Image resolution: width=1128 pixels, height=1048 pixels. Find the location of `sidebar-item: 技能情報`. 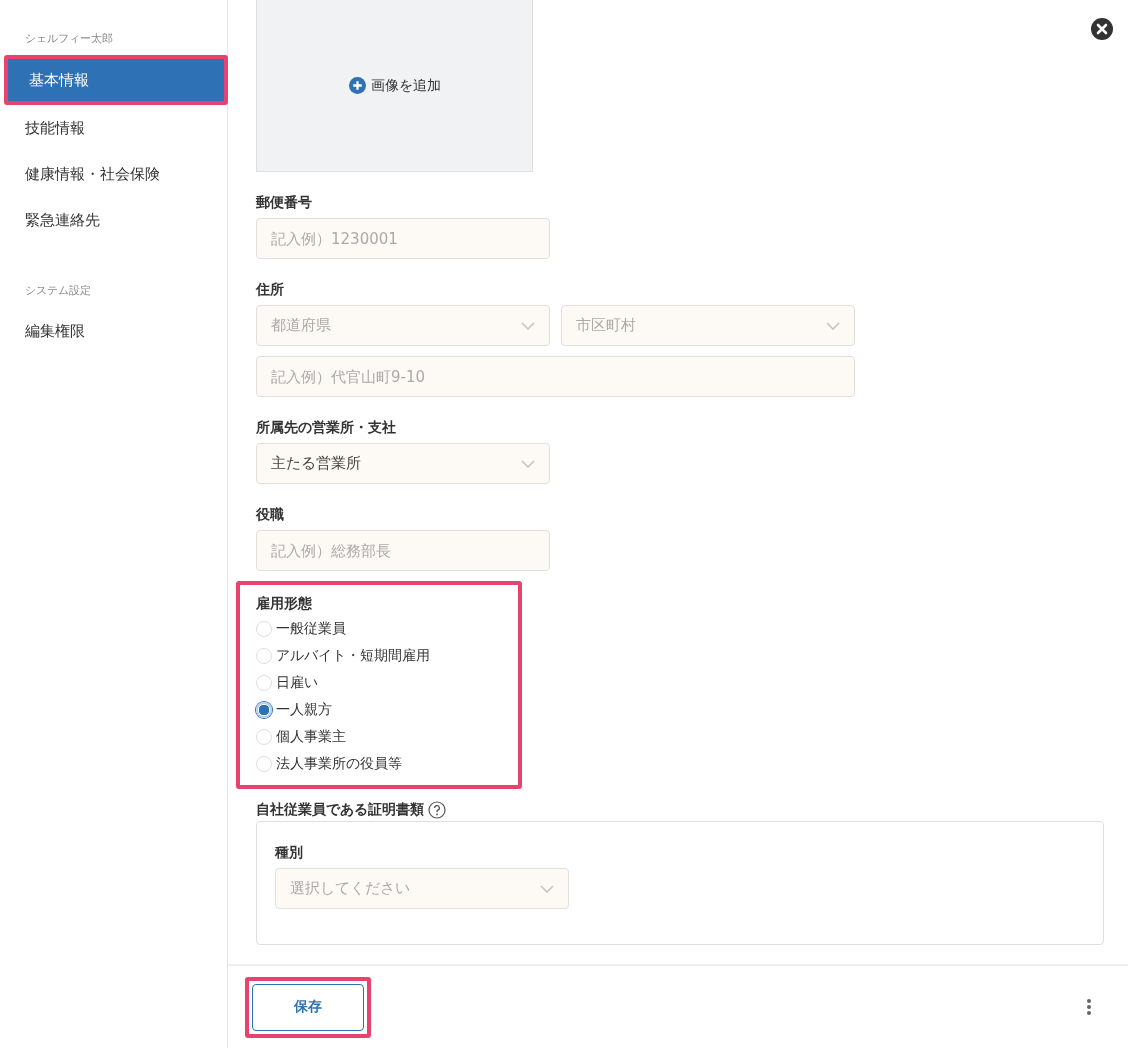

sidebar-item: 技能情報 is located at coordinates (113, 128).